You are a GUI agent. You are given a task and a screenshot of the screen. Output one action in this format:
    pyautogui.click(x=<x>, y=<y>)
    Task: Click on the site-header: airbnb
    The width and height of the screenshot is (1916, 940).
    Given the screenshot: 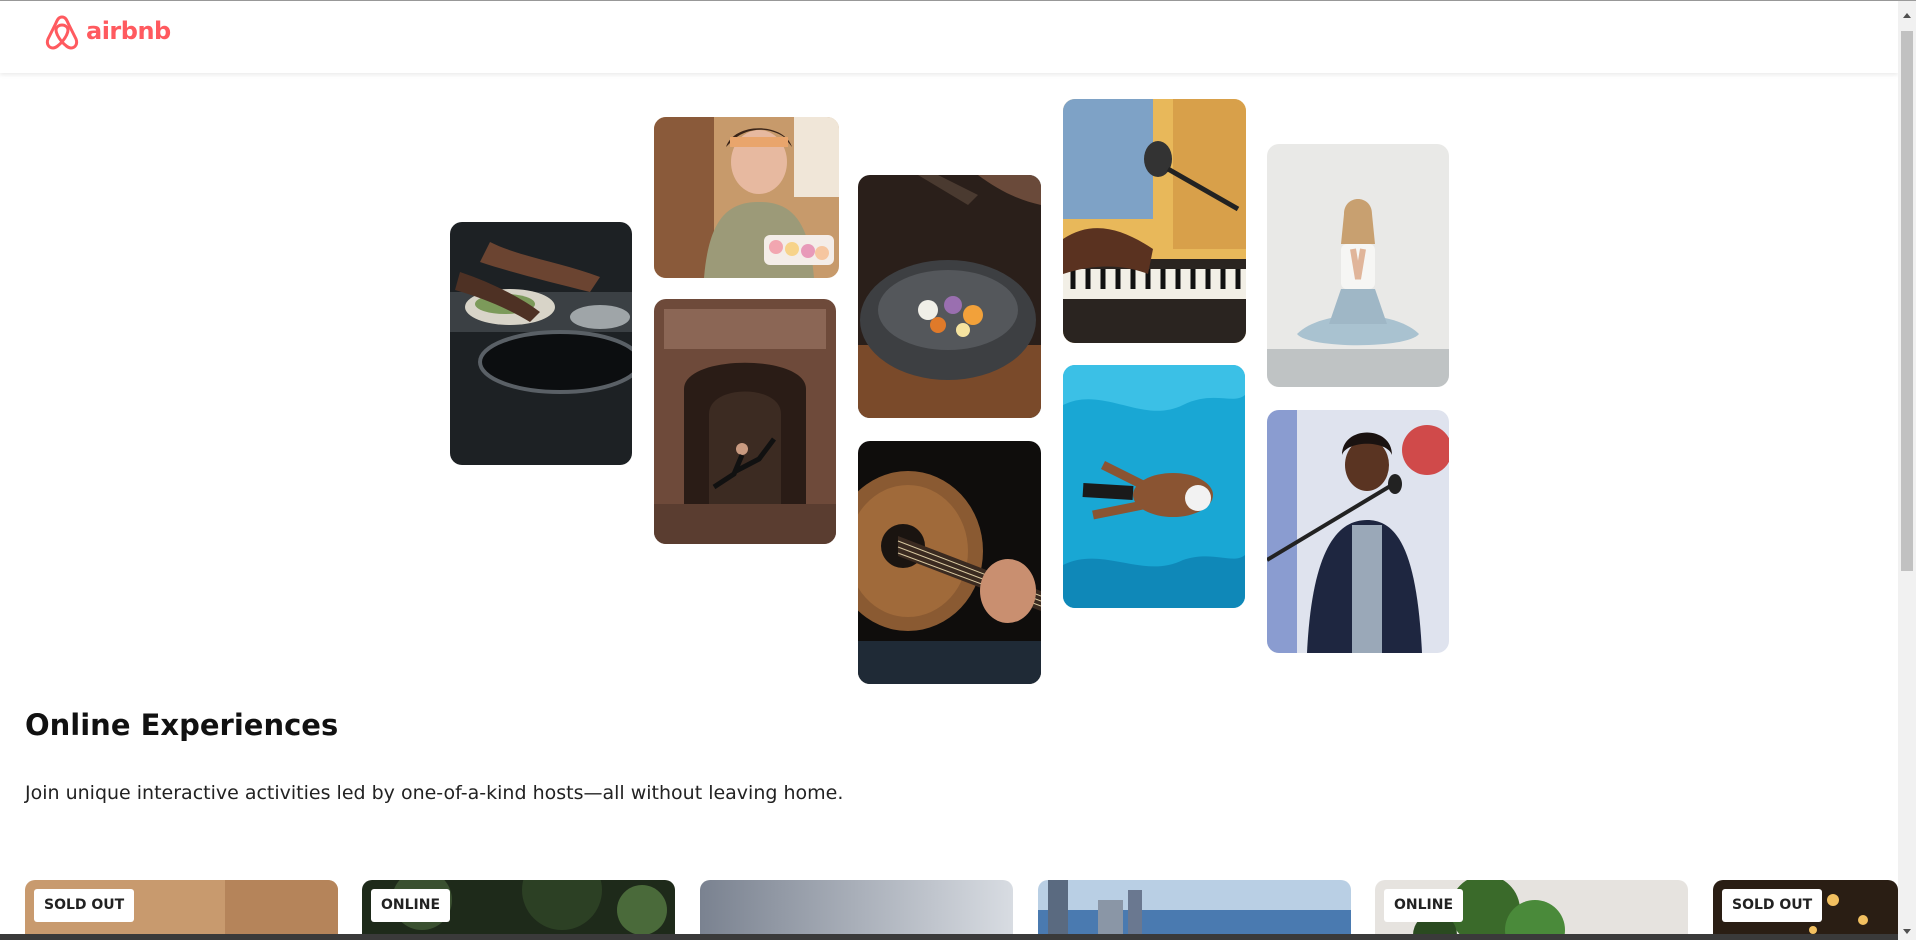 What is the action you would take?
    pyautogui.click(x=949, y=37)
    